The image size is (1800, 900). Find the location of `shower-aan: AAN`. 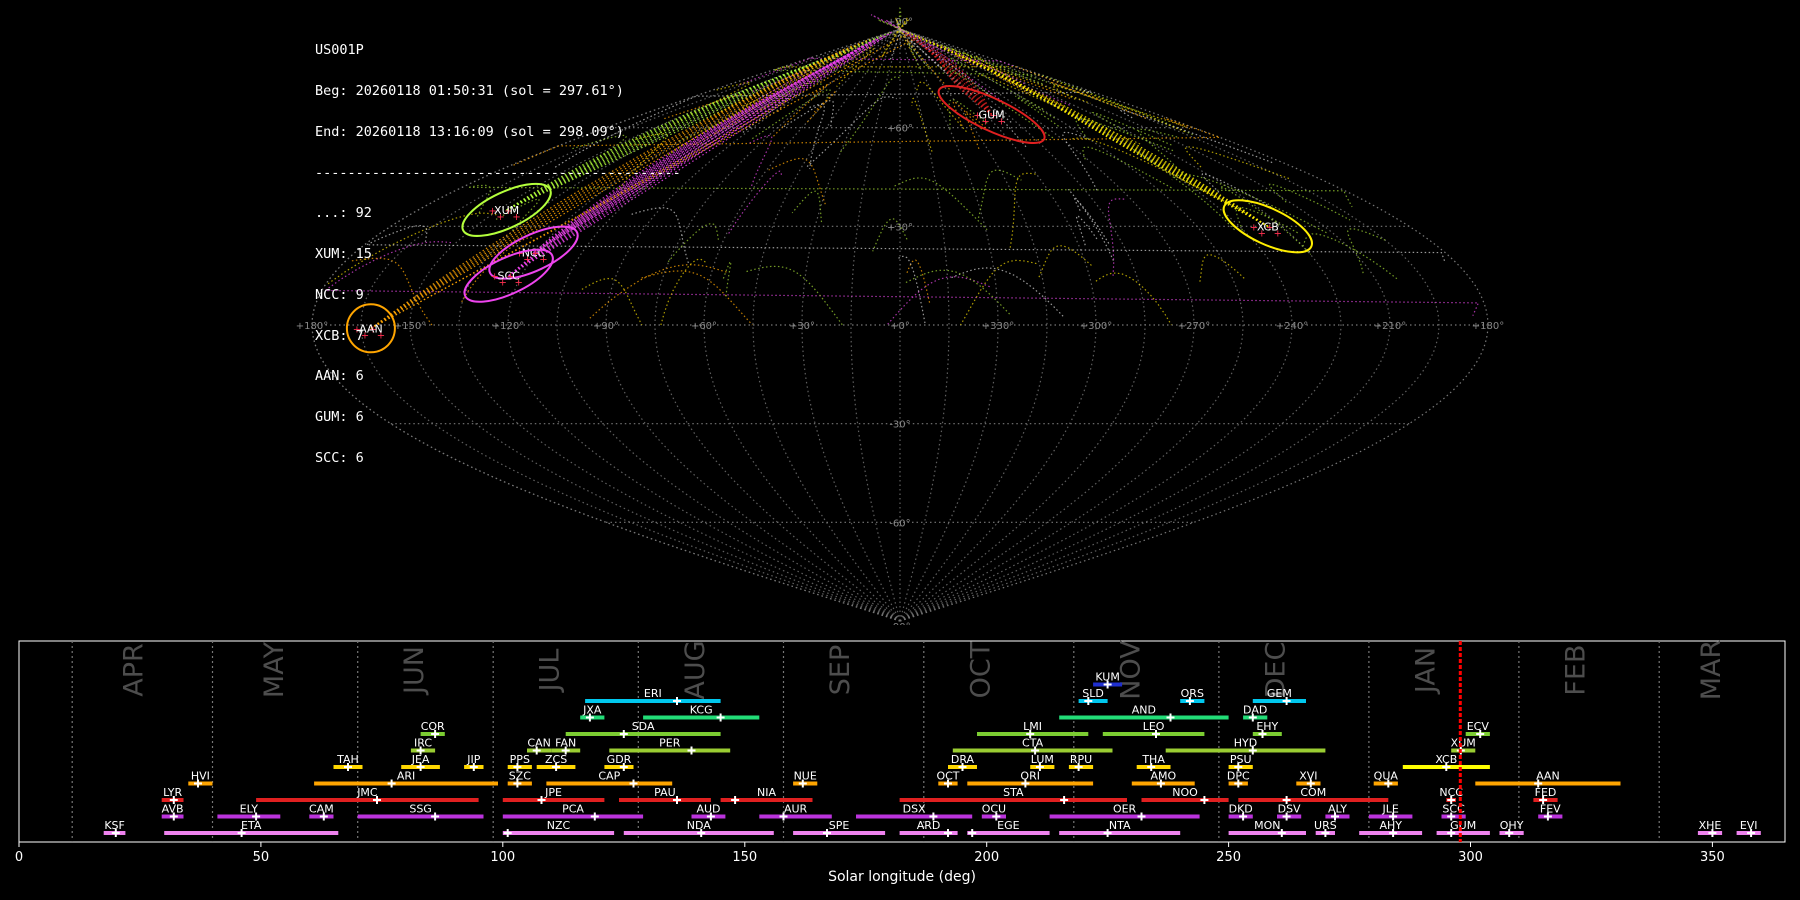

shower-aan: AAN is located at coordinates (1548, 779).